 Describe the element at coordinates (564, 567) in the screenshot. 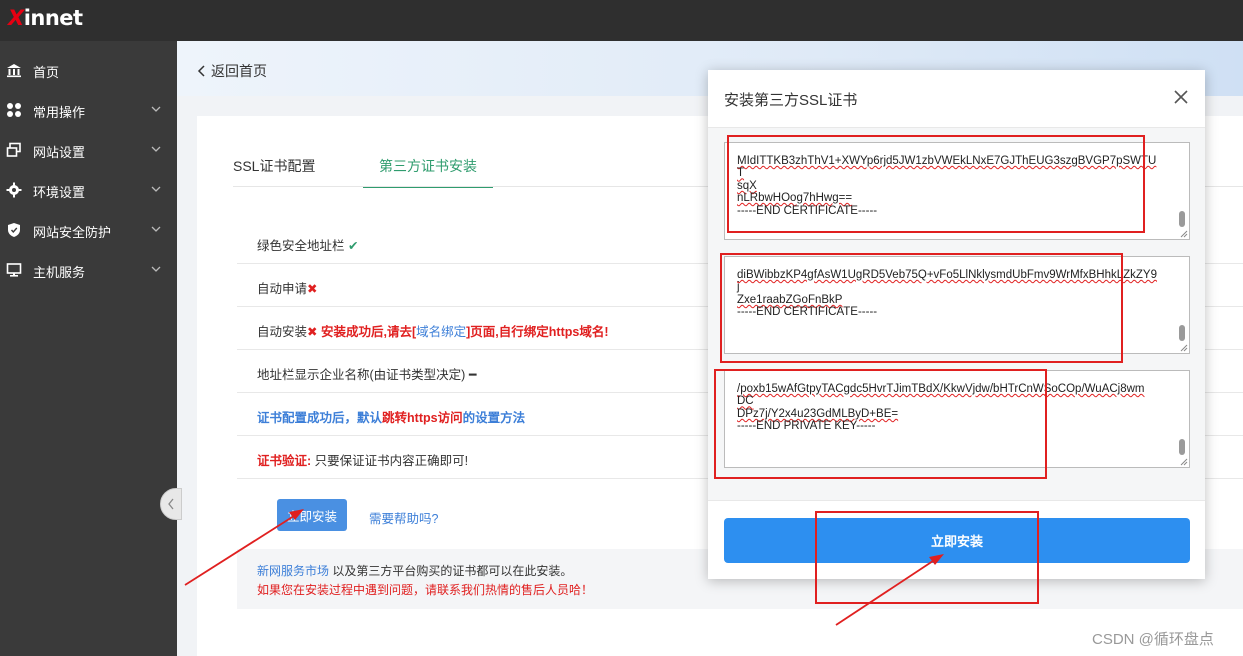

I see `annotation-arrows` at that location.